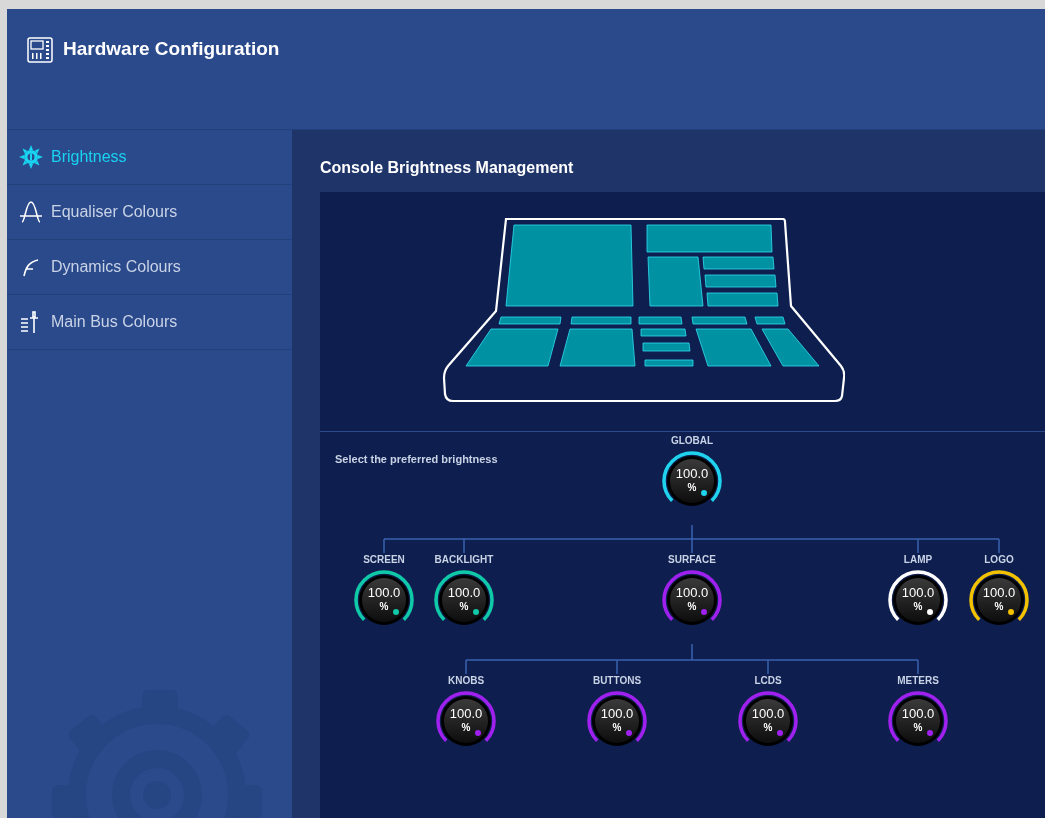 The height and width of the screenshot is (818, 1045). Describe the element at coordinates (171, 49) in the screenshot. I see `app-title: Hardware Configuration` at that location.